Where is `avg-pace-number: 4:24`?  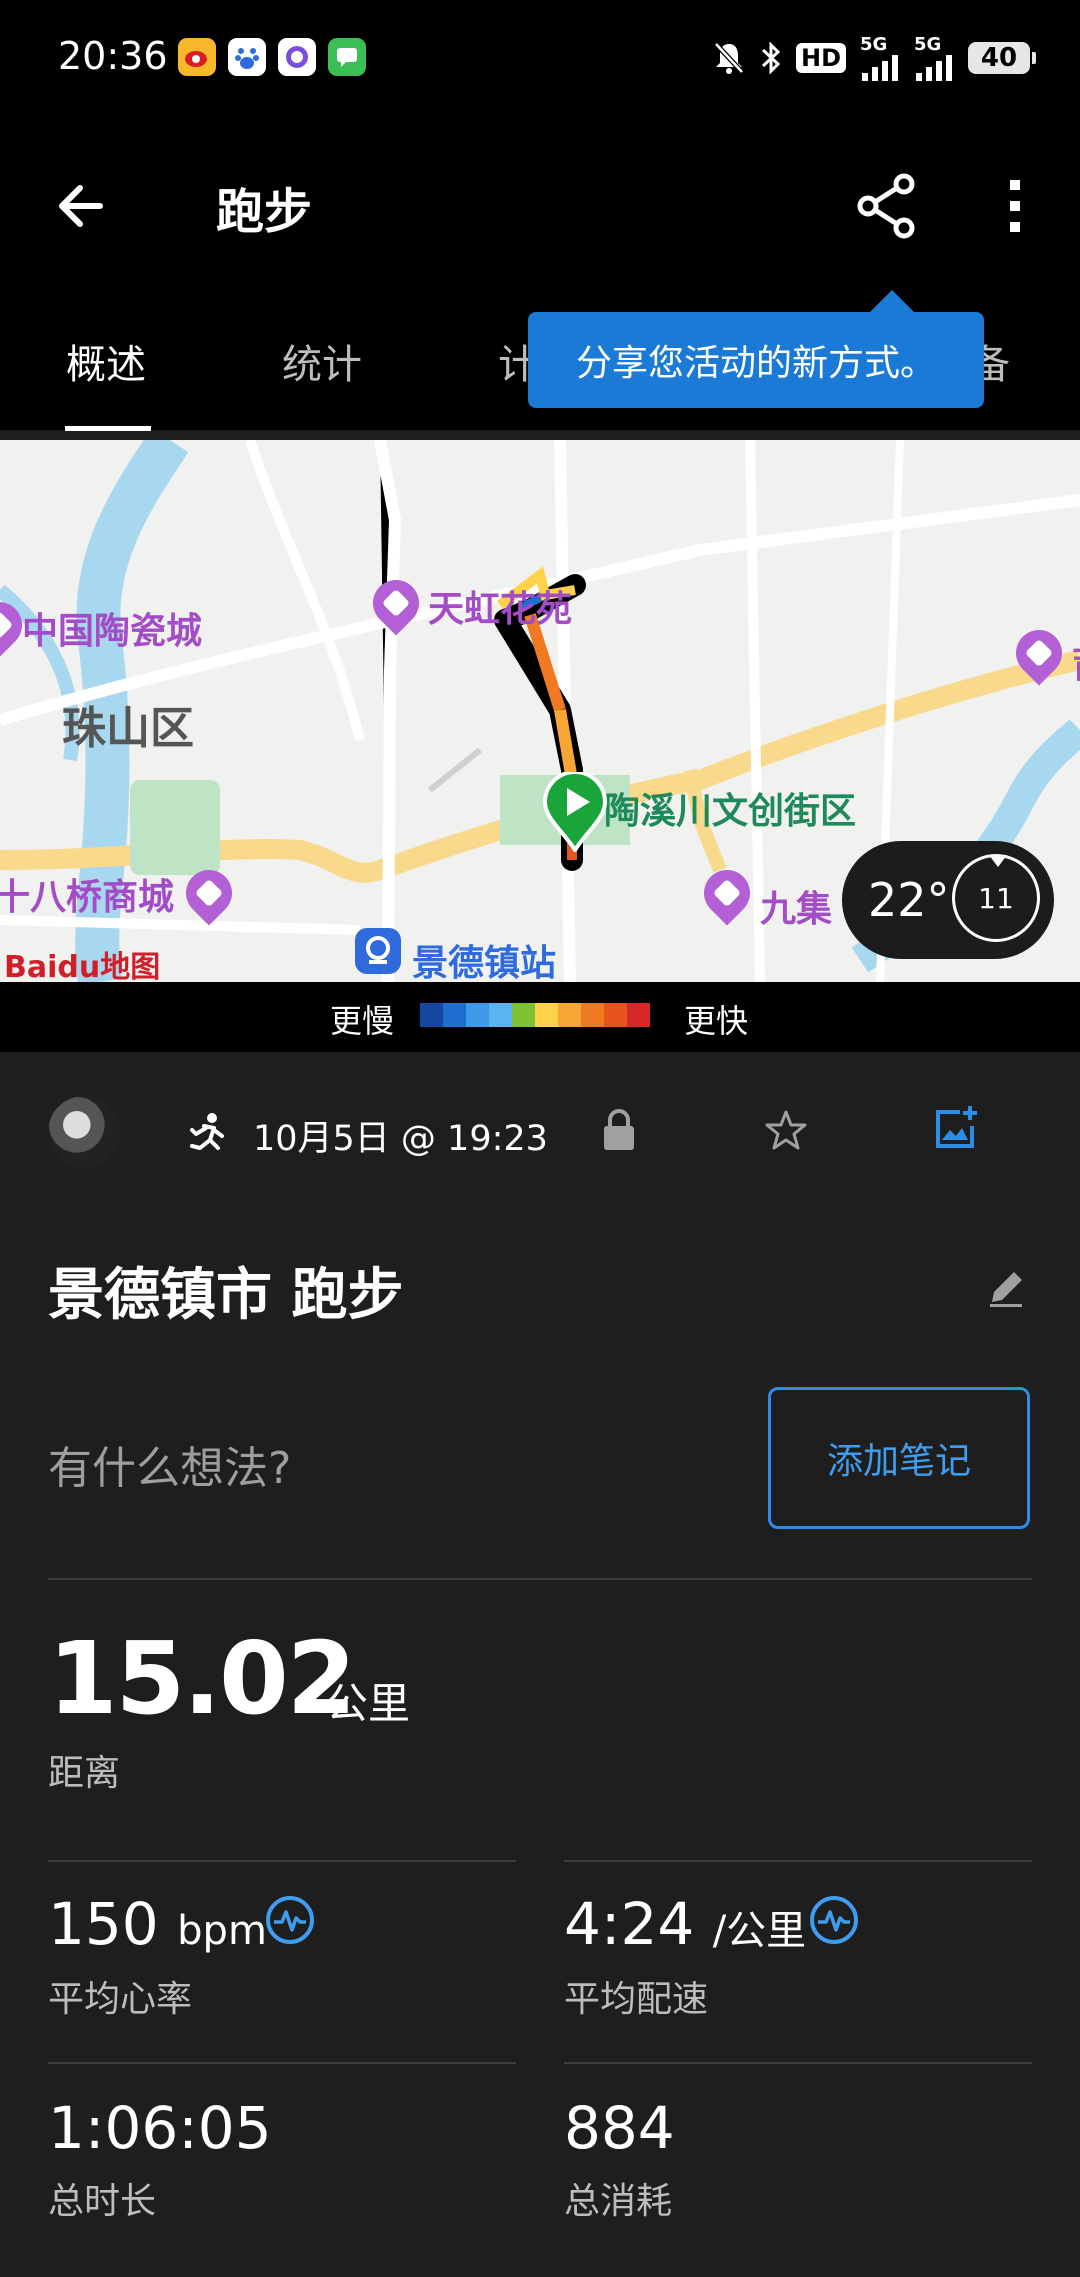
avg-pace-number: 4:24 is located at coordinates (629, 1924).